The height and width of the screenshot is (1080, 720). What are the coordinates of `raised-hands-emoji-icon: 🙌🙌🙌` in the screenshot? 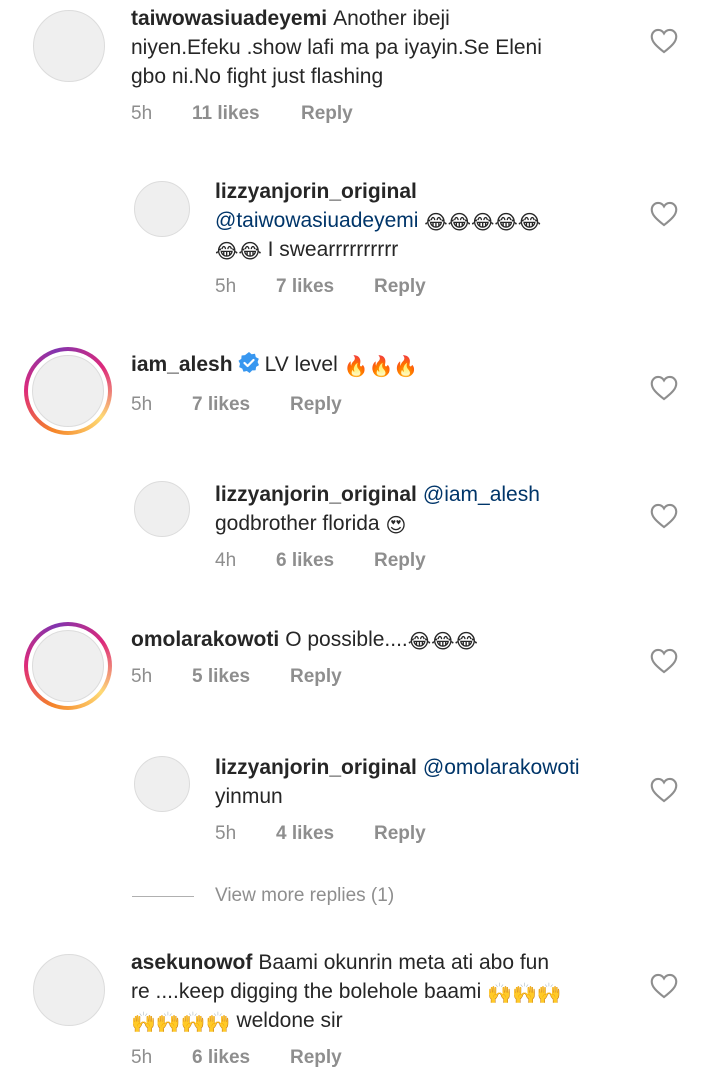 It's located at (524, 994).